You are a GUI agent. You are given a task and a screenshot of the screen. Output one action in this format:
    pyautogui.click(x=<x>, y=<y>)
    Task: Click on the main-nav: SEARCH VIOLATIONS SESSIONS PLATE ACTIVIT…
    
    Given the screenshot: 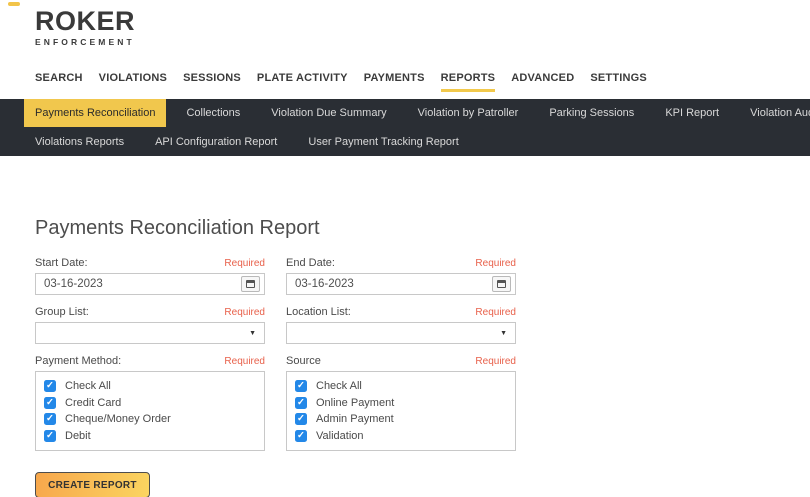 What is the action you would take?
    pyautogui.click(x=422, y=82)
    